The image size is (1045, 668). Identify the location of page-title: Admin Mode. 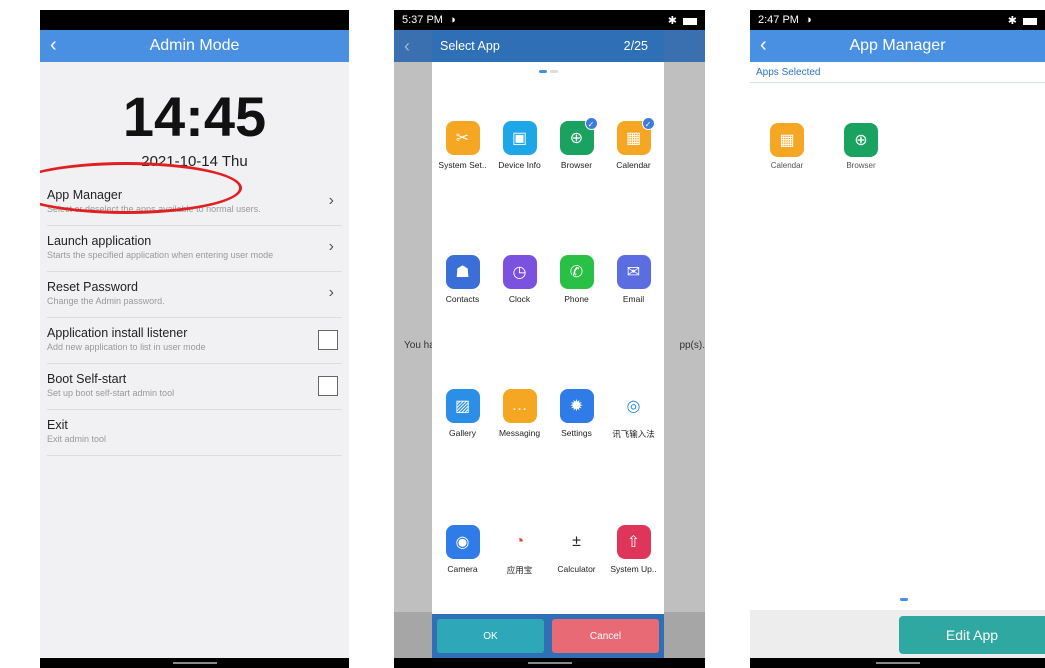
(194, 45).